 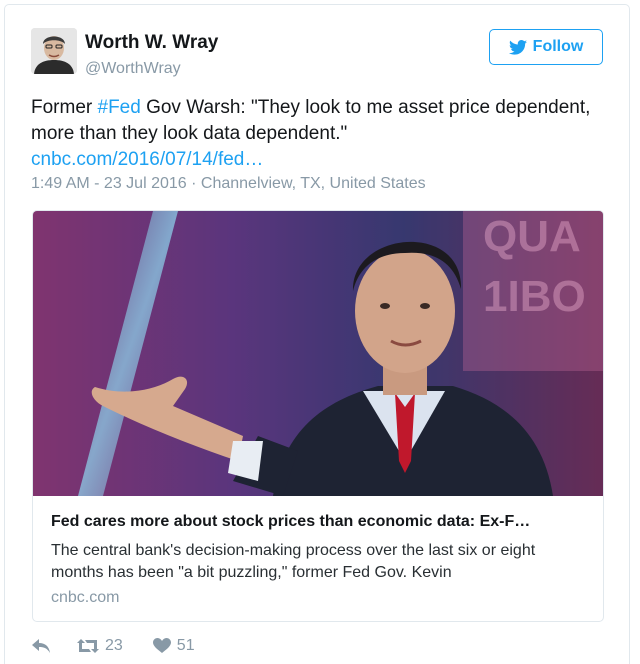 I want to click on tweet-actions: 23 51, so click(x=113, y=646).